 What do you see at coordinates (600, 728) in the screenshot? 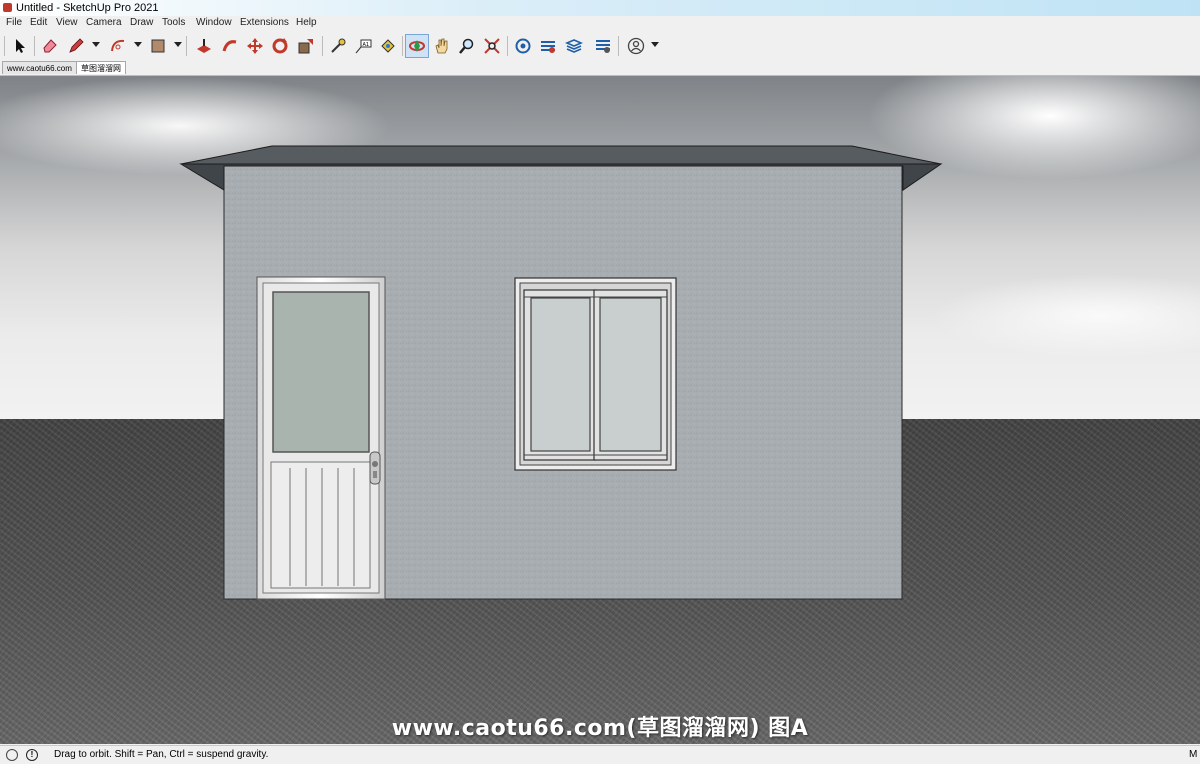
I see `watermark-text: www.caotu66.com(草图溜溜网) 图A` at bounding box center [600, 728].